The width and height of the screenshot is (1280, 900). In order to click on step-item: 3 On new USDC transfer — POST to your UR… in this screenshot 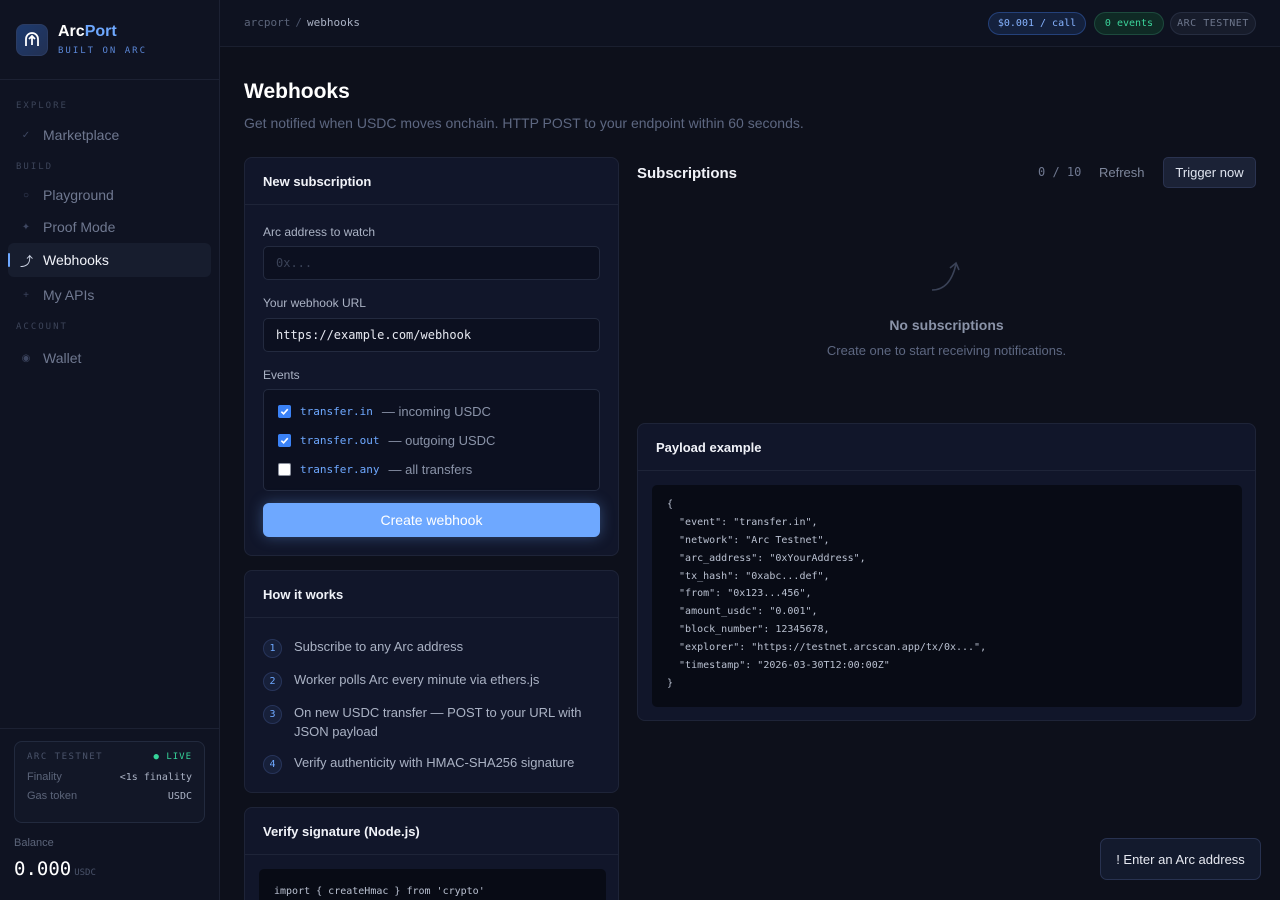, I will do `click(428, 722)`.